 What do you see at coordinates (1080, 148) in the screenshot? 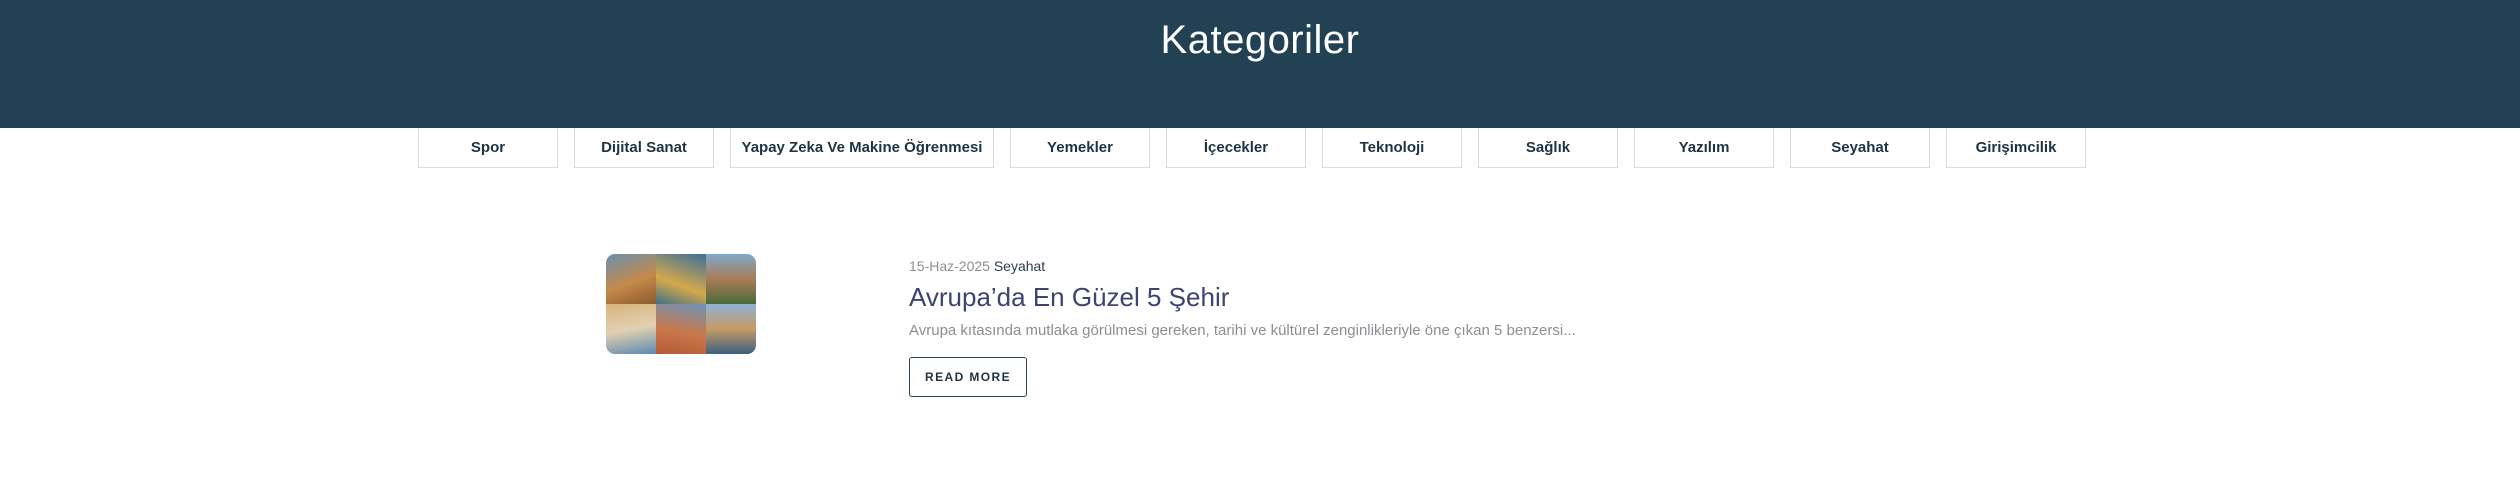
I see `category-button-yemekler: Yemekler` at bounding box center [1080, 148].